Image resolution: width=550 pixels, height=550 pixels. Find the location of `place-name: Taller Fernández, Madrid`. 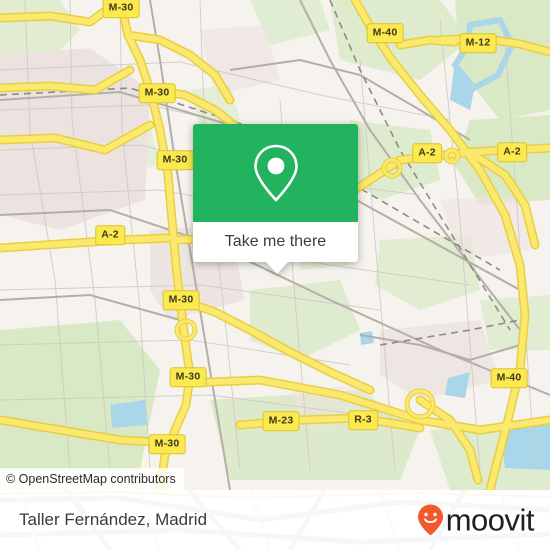

place-name: Taller Fernández, Madrid is located at coordinates (113, 519).